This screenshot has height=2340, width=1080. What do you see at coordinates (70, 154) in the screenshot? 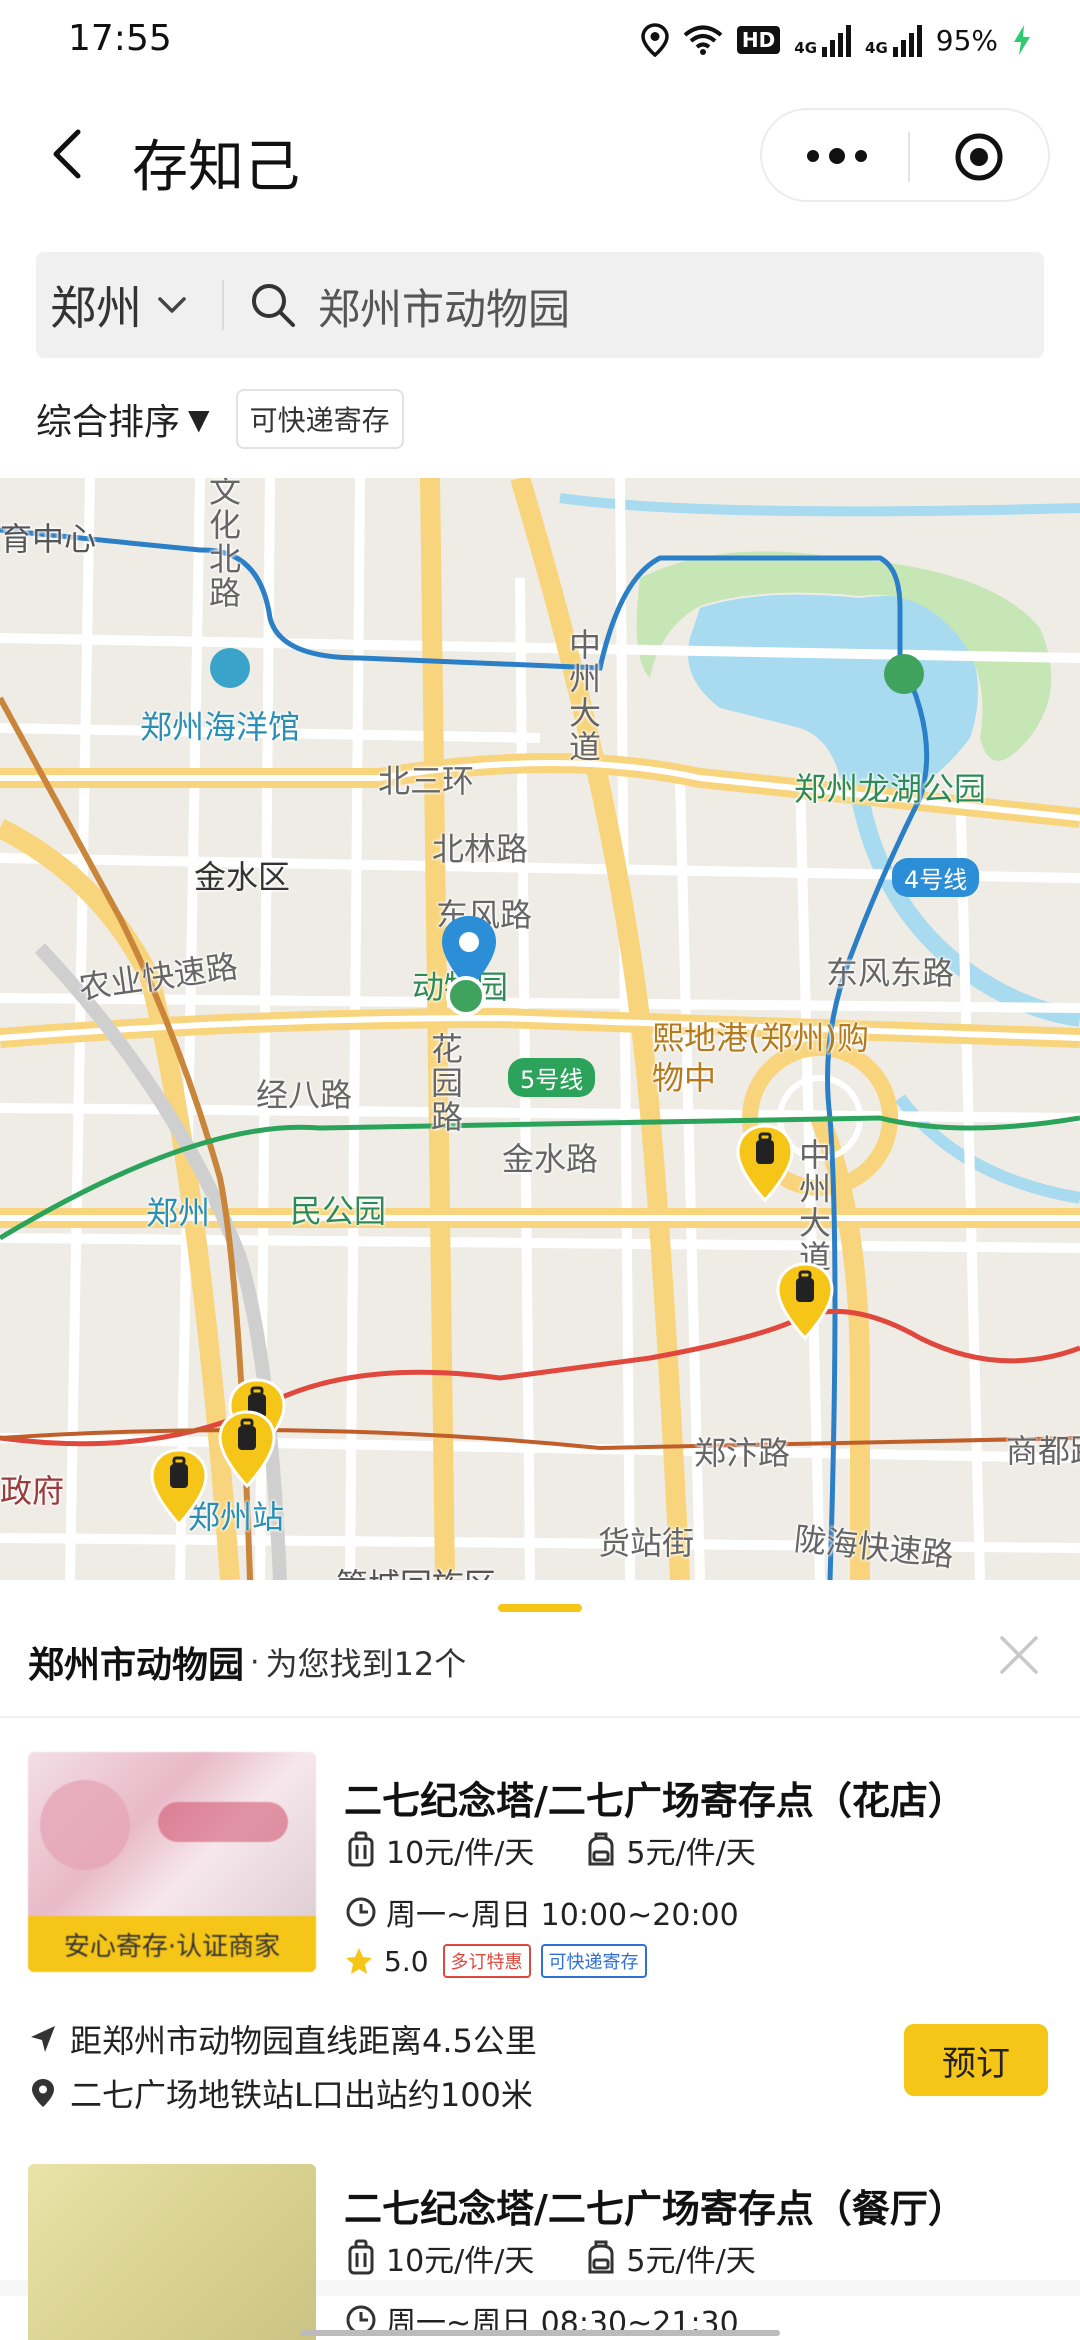
I see `back-icon` at bounding box center [70, 154].